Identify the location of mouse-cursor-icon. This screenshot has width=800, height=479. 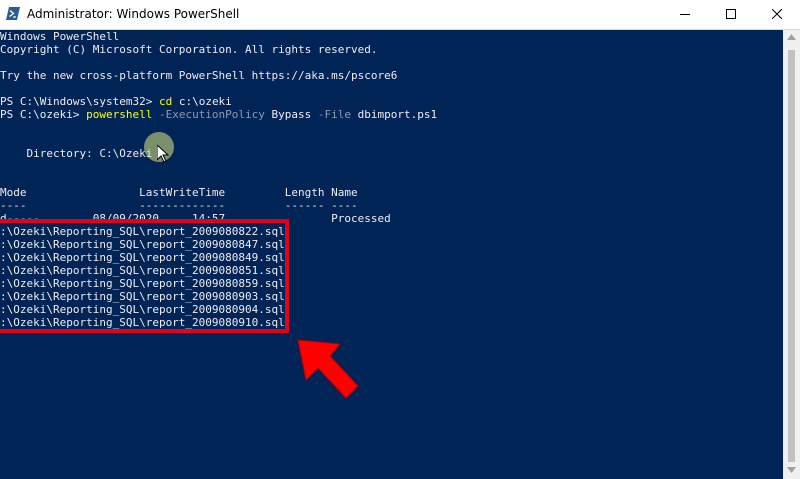
(163, 154).